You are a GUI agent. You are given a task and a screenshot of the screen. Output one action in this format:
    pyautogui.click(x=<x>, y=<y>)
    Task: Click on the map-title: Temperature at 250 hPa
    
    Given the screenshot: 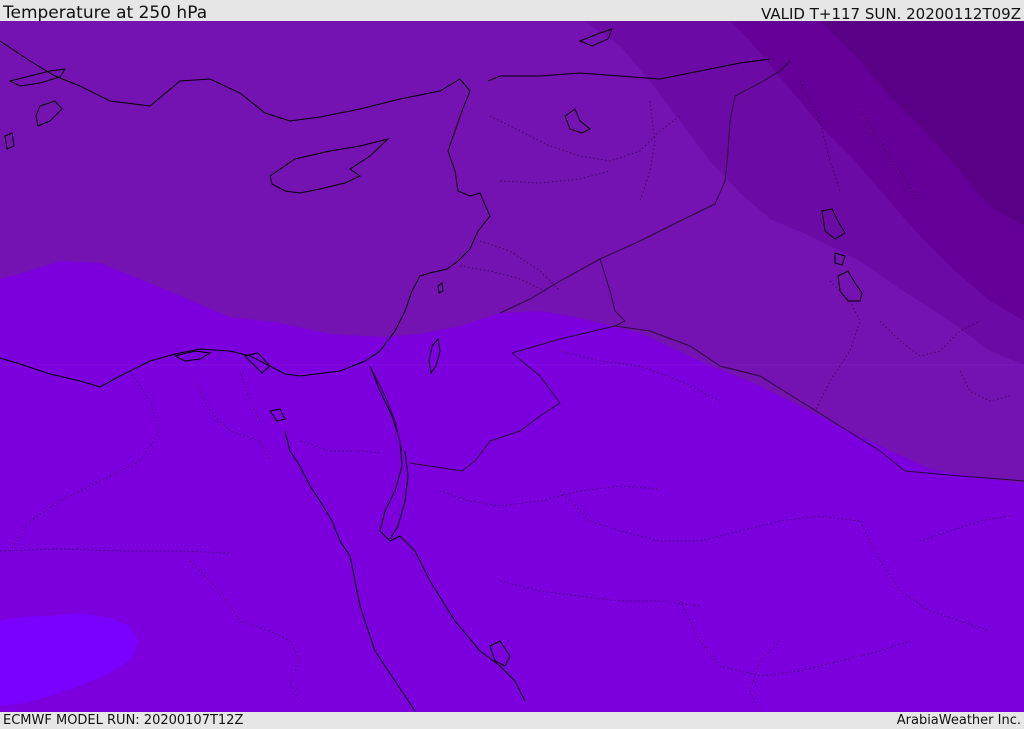 What is the action you would take?
    pyautogui.click(x=105, y=13)
    